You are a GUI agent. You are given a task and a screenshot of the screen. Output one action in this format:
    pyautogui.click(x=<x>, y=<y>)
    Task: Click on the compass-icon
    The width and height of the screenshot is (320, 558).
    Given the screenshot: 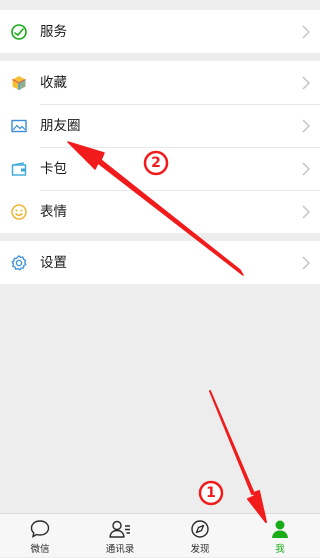 What is the action you would take?
    pyautogui.click(x=200, y=529)
    